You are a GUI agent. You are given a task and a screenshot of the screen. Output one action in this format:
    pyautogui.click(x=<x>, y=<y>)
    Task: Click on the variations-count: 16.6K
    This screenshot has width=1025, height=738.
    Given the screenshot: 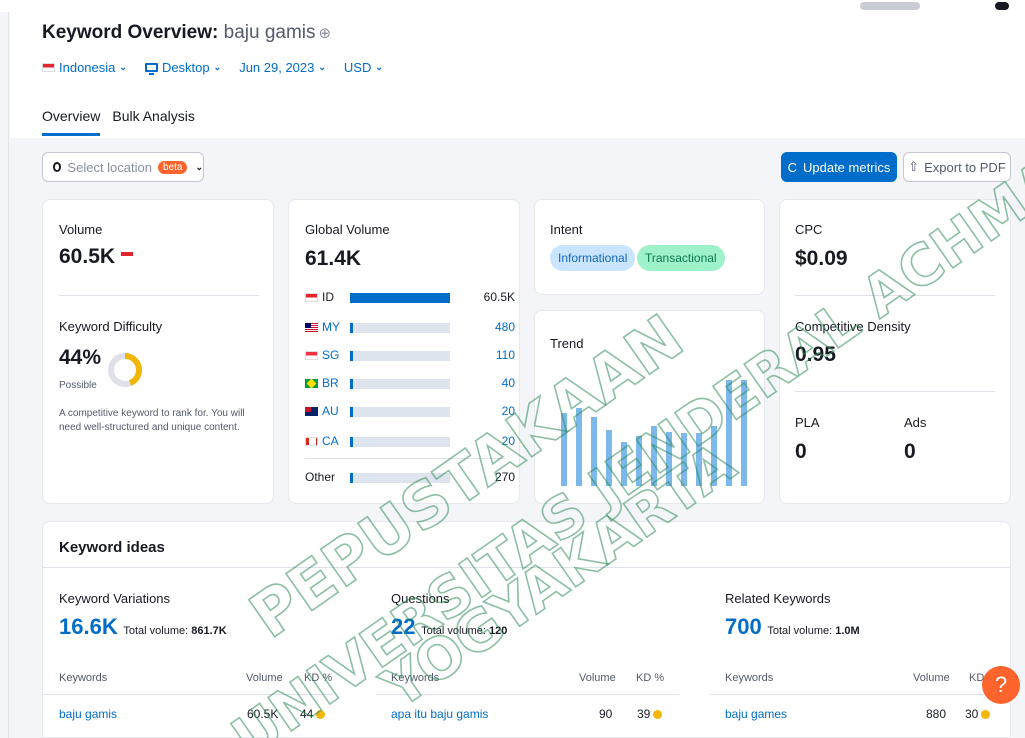 What is the action you would take?
    pyautogui.click(x=88, y=626)
    